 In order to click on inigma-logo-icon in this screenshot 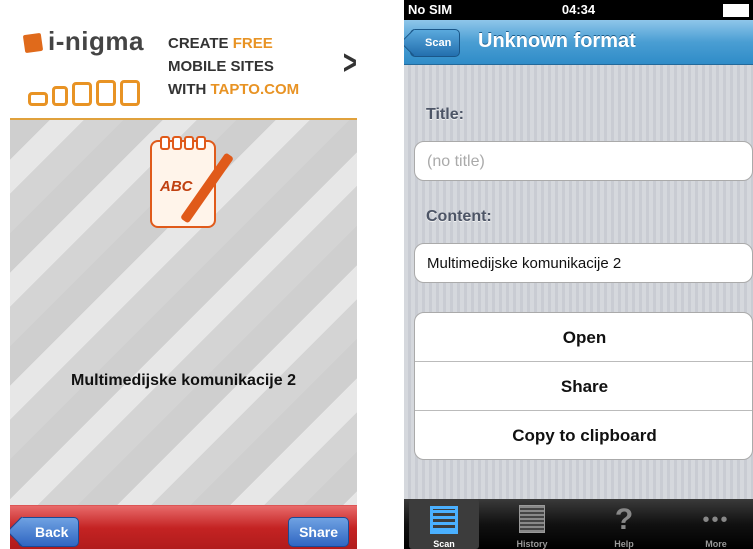, I will do `click(33, 43)`.